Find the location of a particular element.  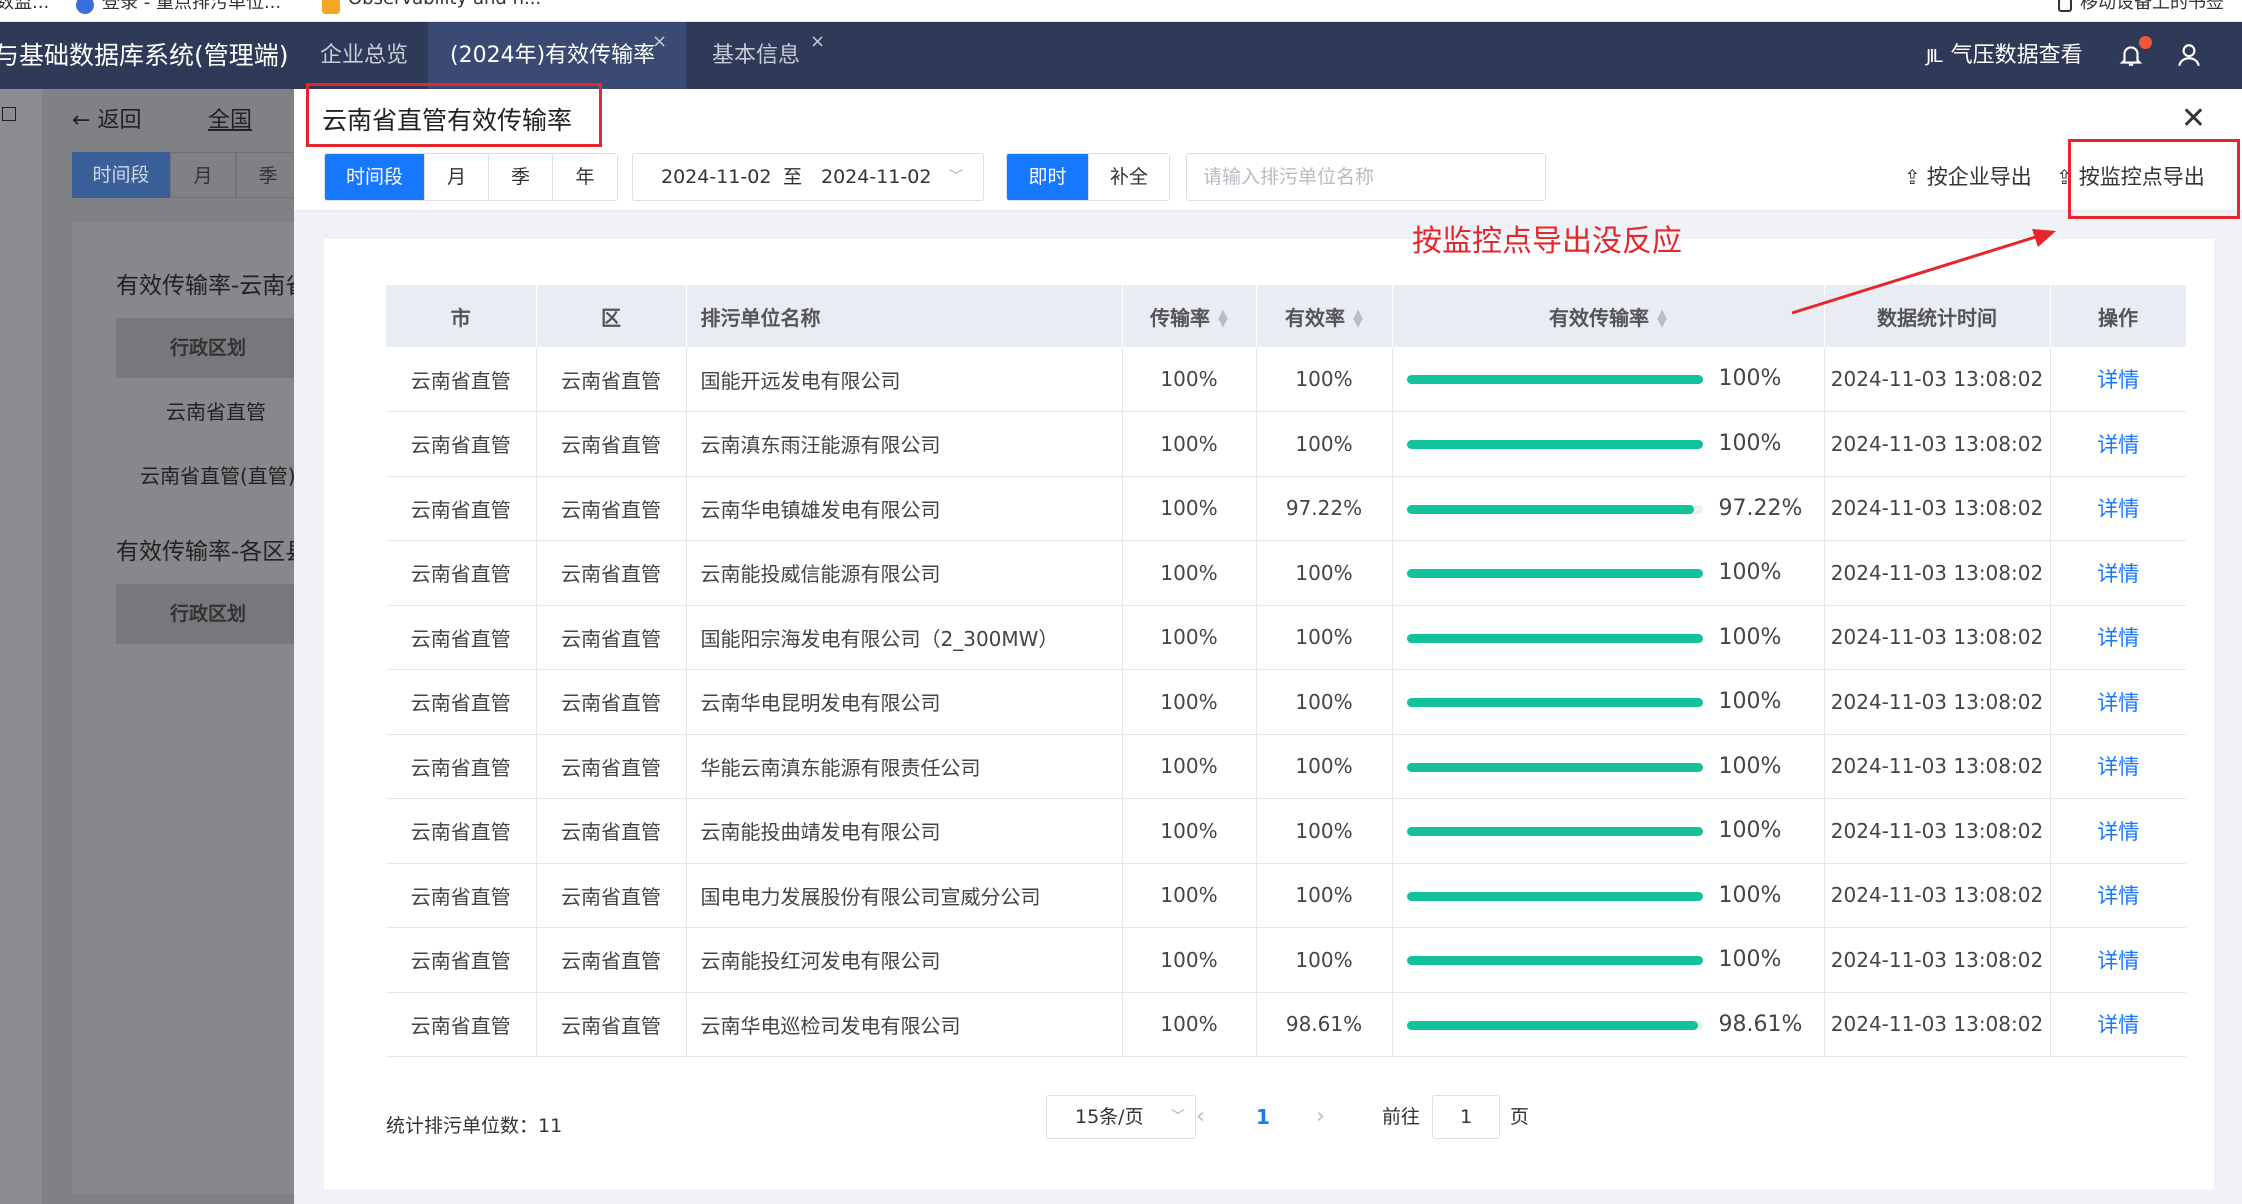

folder-icon is located at coordinates (2065, 6).